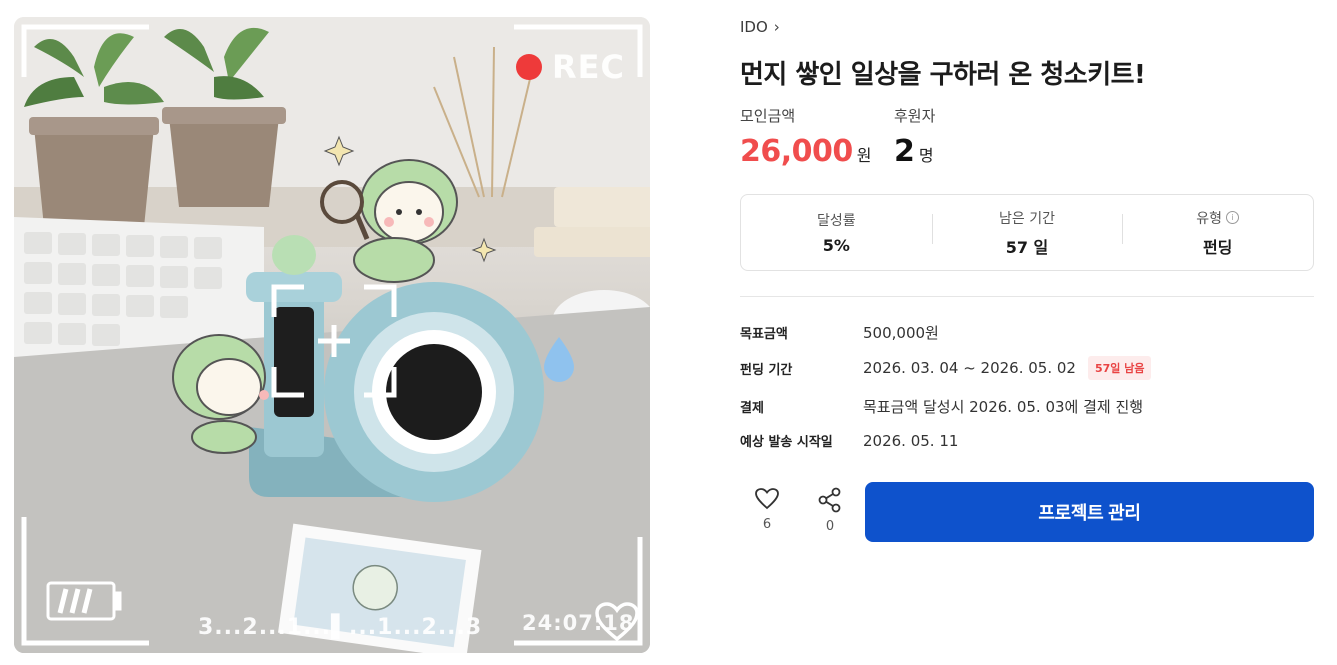 Image resolution: width=1337 pixels, height=665 pixels. I want to click on supporters-stat: 2 명, so click(914, 151).